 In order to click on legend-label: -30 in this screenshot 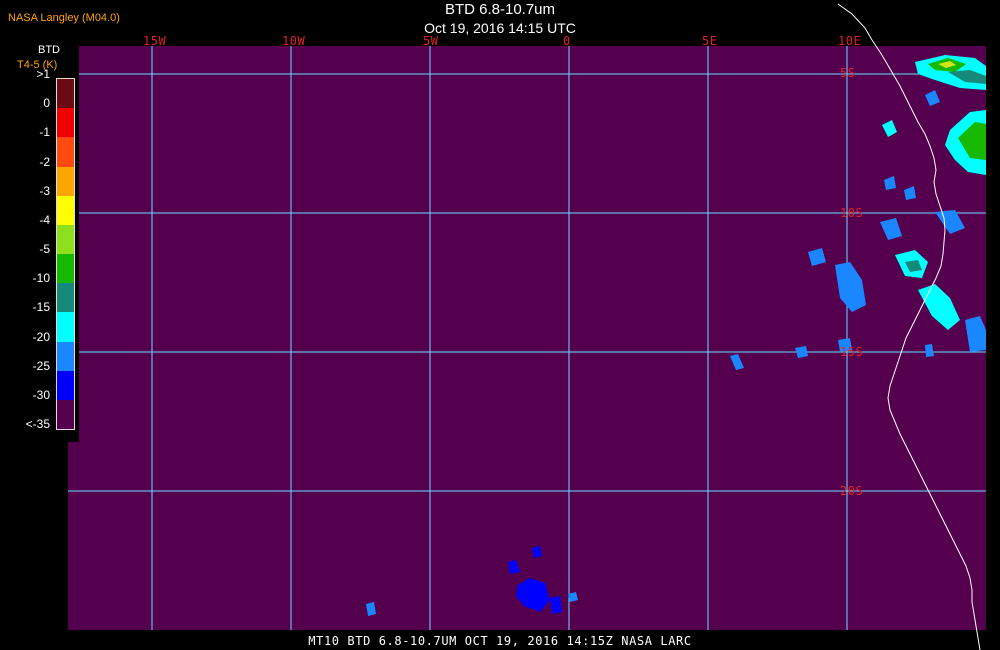, I will do `click(41, 394)`.